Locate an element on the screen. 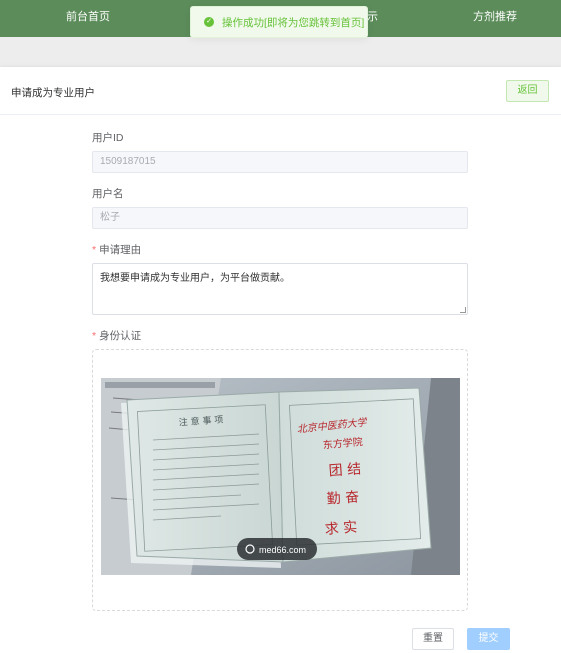  photo-motto-2: 勤 奋 is located at coordinates (342, 498).